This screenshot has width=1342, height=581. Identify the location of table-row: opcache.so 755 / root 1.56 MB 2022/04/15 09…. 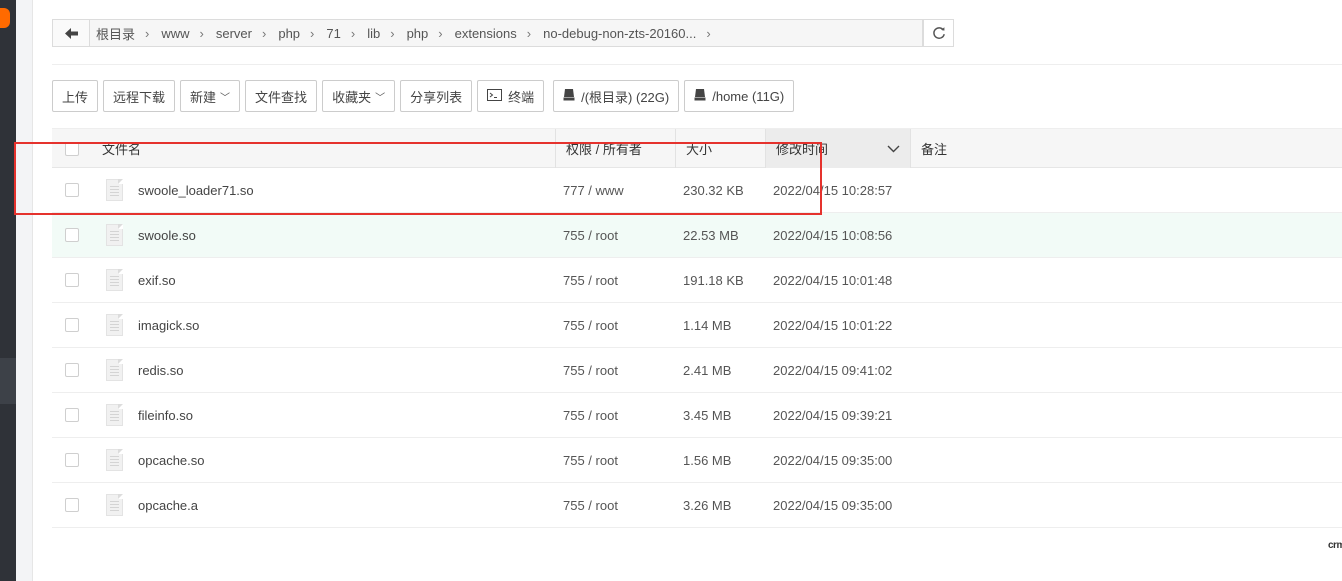
(697, 460).